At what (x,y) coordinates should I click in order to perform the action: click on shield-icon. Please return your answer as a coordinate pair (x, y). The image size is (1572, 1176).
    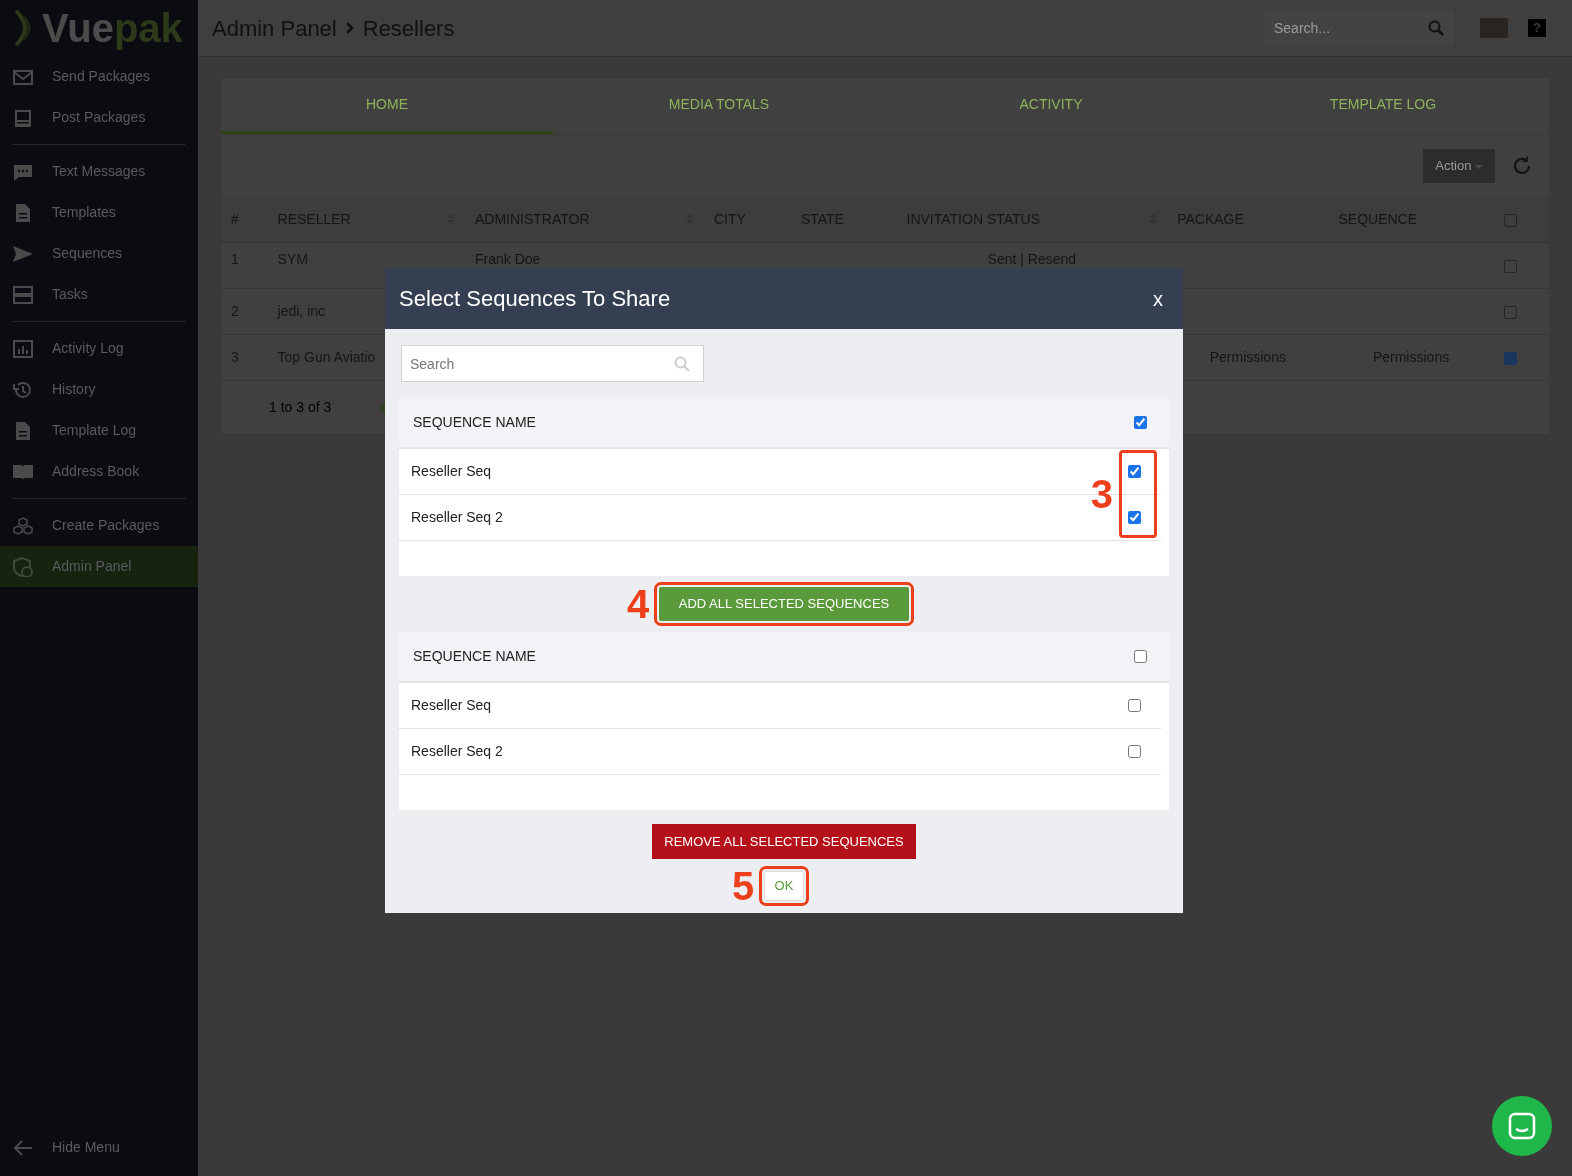
    Looking at the image, I should click on (23, 566).